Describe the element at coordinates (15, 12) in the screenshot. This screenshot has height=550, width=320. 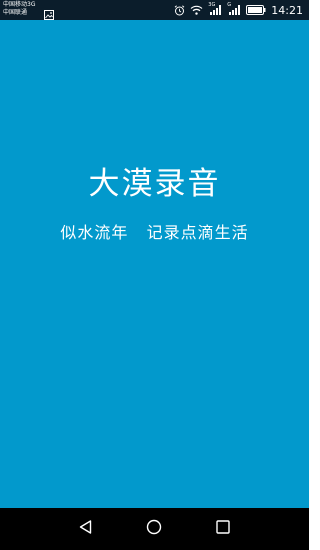
I see `carrier-2: 中国联通` at that location.